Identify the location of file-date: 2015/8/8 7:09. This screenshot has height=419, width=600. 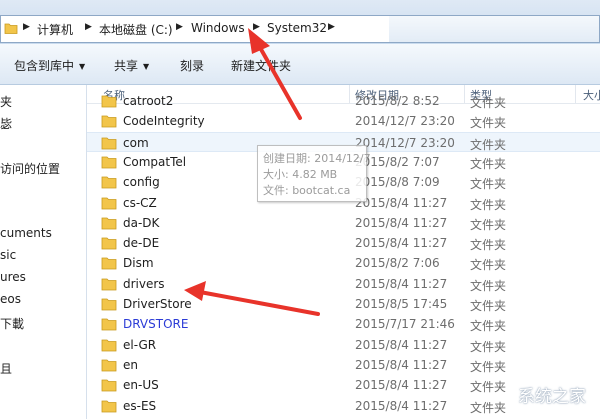
(397, 182).